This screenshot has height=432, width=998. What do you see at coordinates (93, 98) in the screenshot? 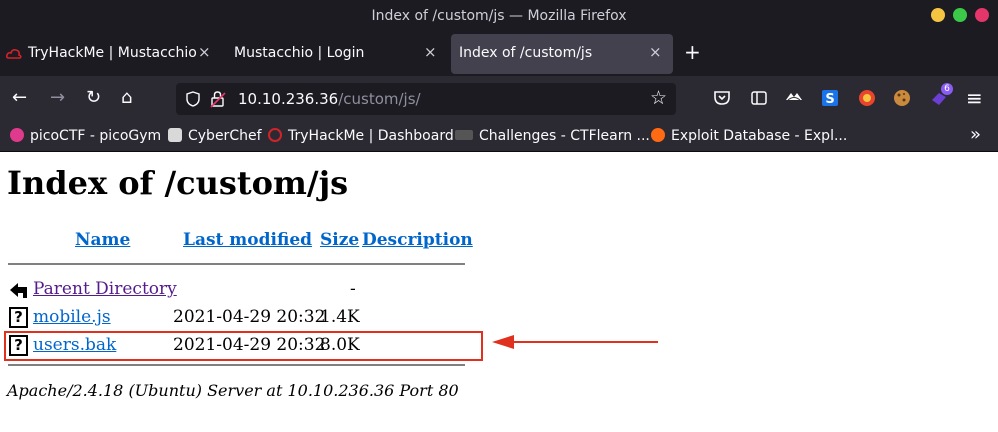
I see `reload-icon: ↻` at bounding box center [93, 98].